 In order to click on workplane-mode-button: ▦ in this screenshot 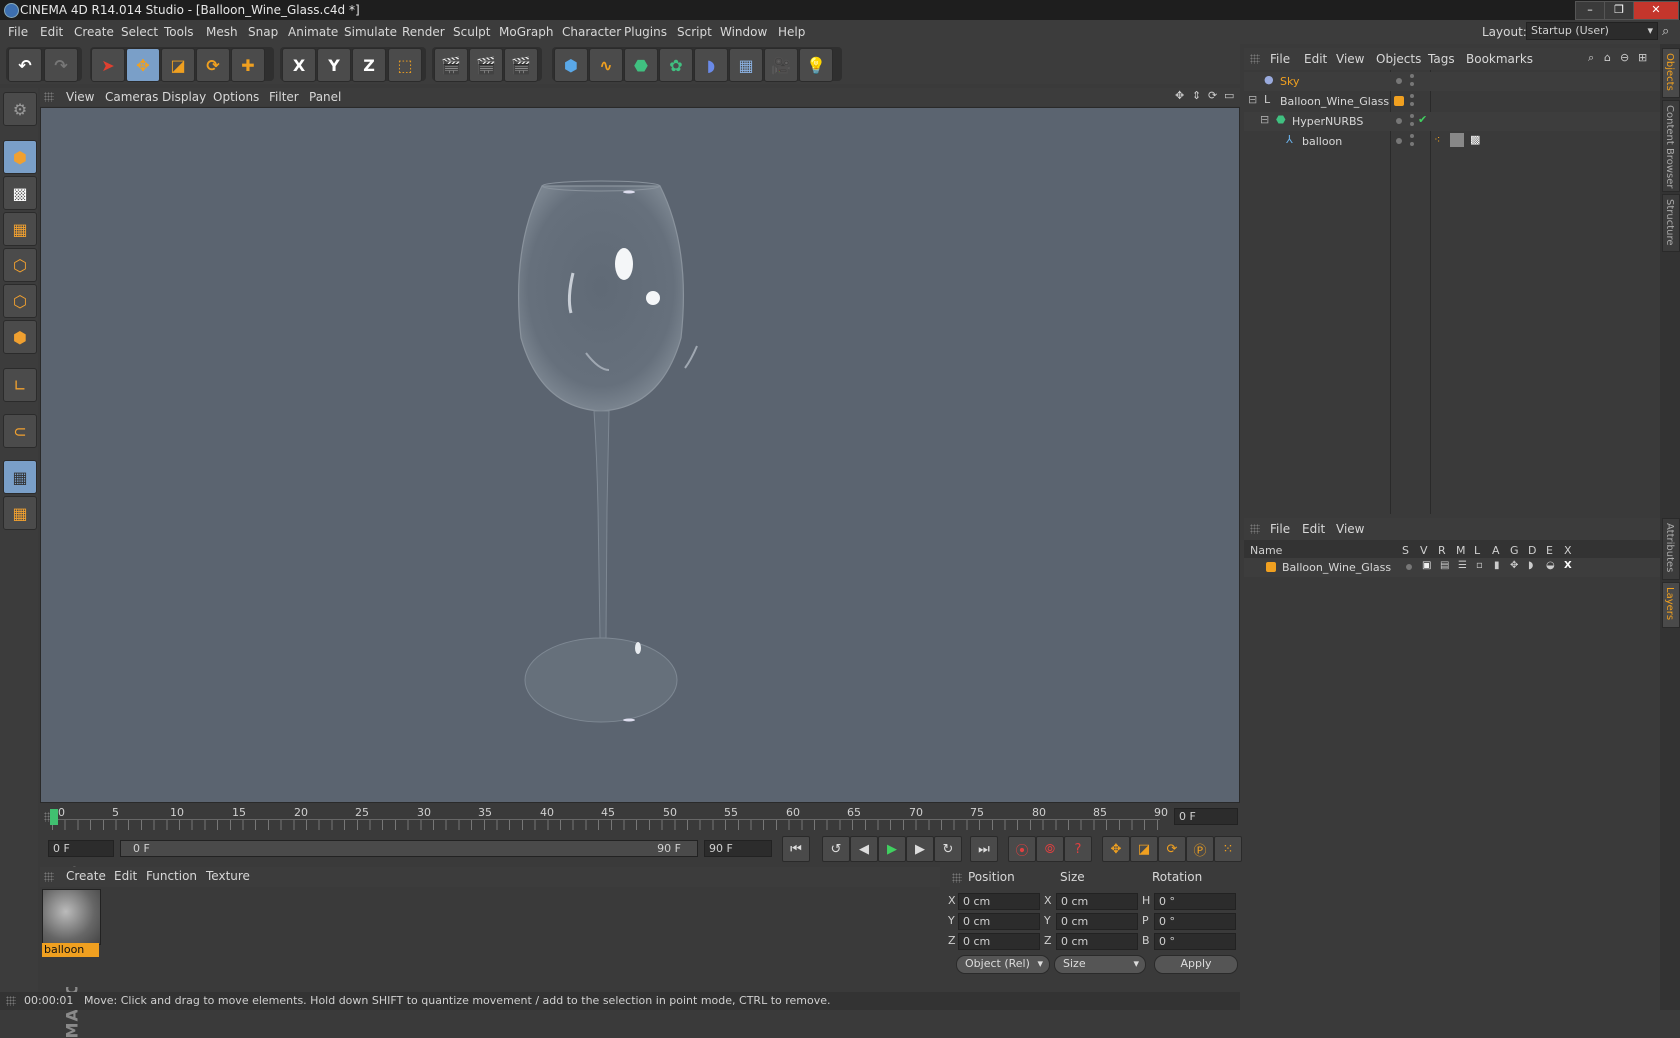, I will do `click(20, 229)`.